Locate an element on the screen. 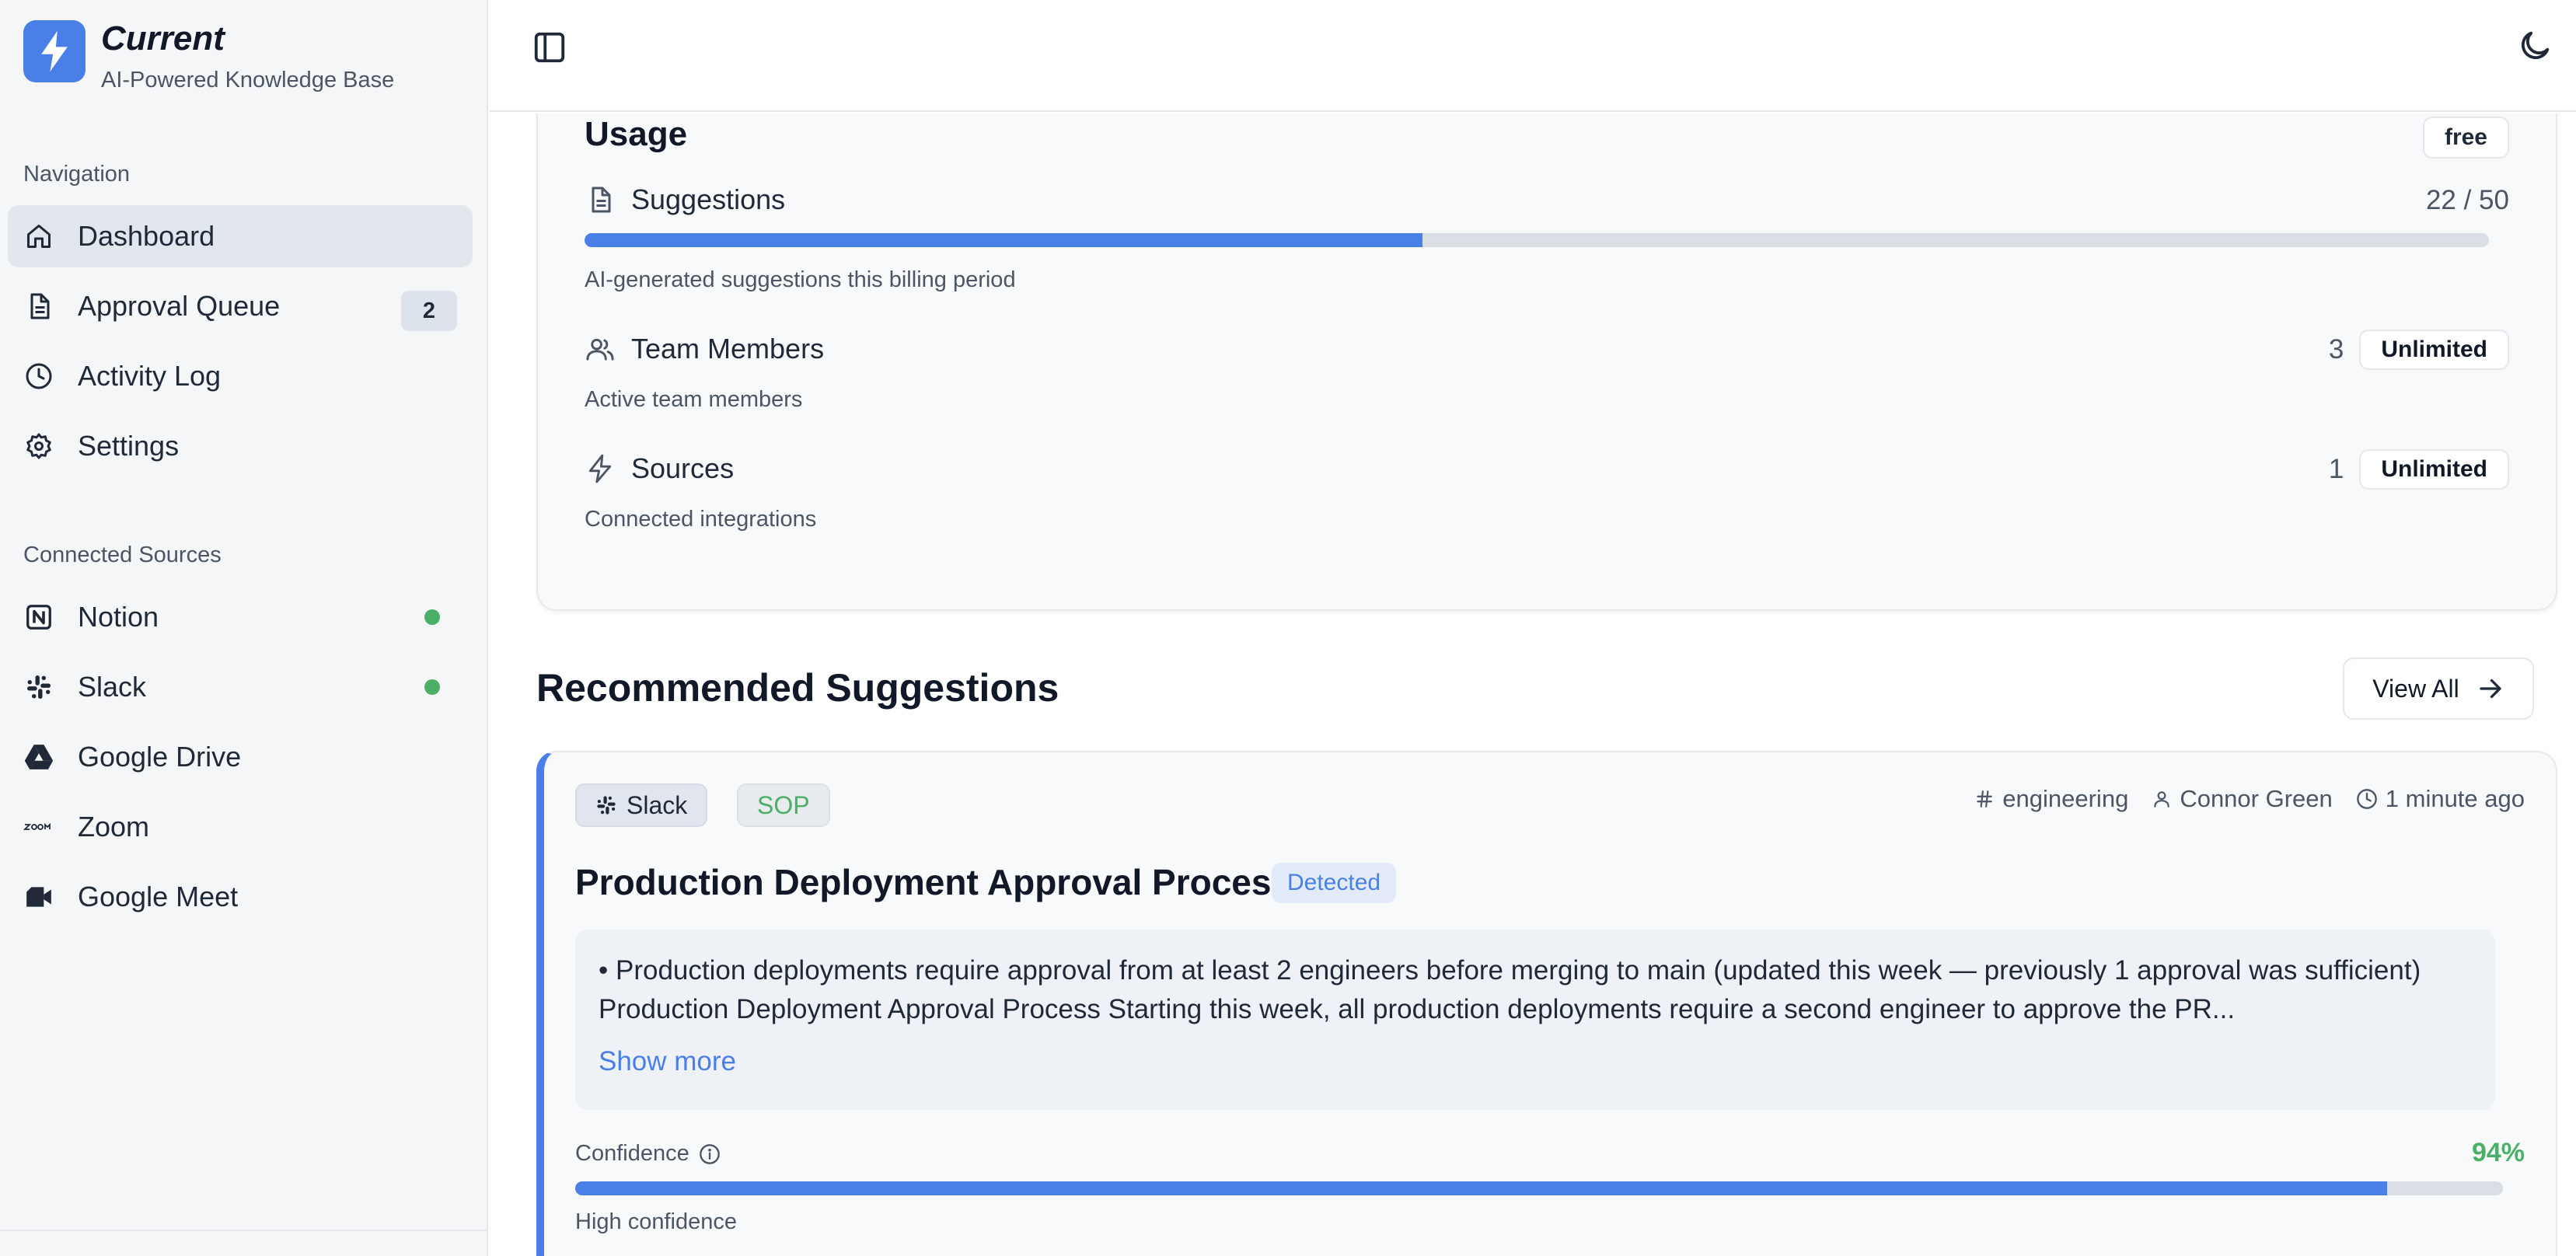 This screenshot has width=2576, height=1256. suggestions-progress-fill is located at coordinates (1004, 240).